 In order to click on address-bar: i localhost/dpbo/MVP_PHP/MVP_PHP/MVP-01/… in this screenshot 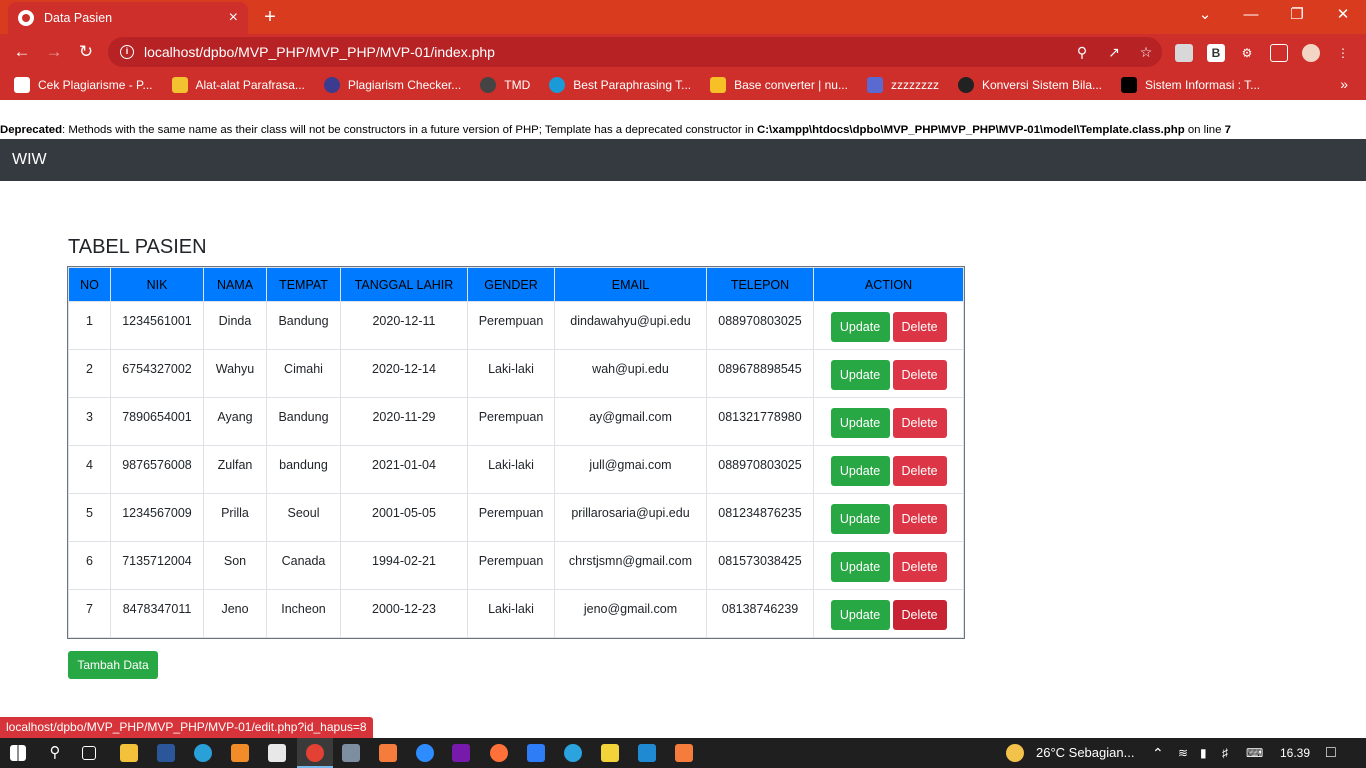, I will do `click(635, 52)`.